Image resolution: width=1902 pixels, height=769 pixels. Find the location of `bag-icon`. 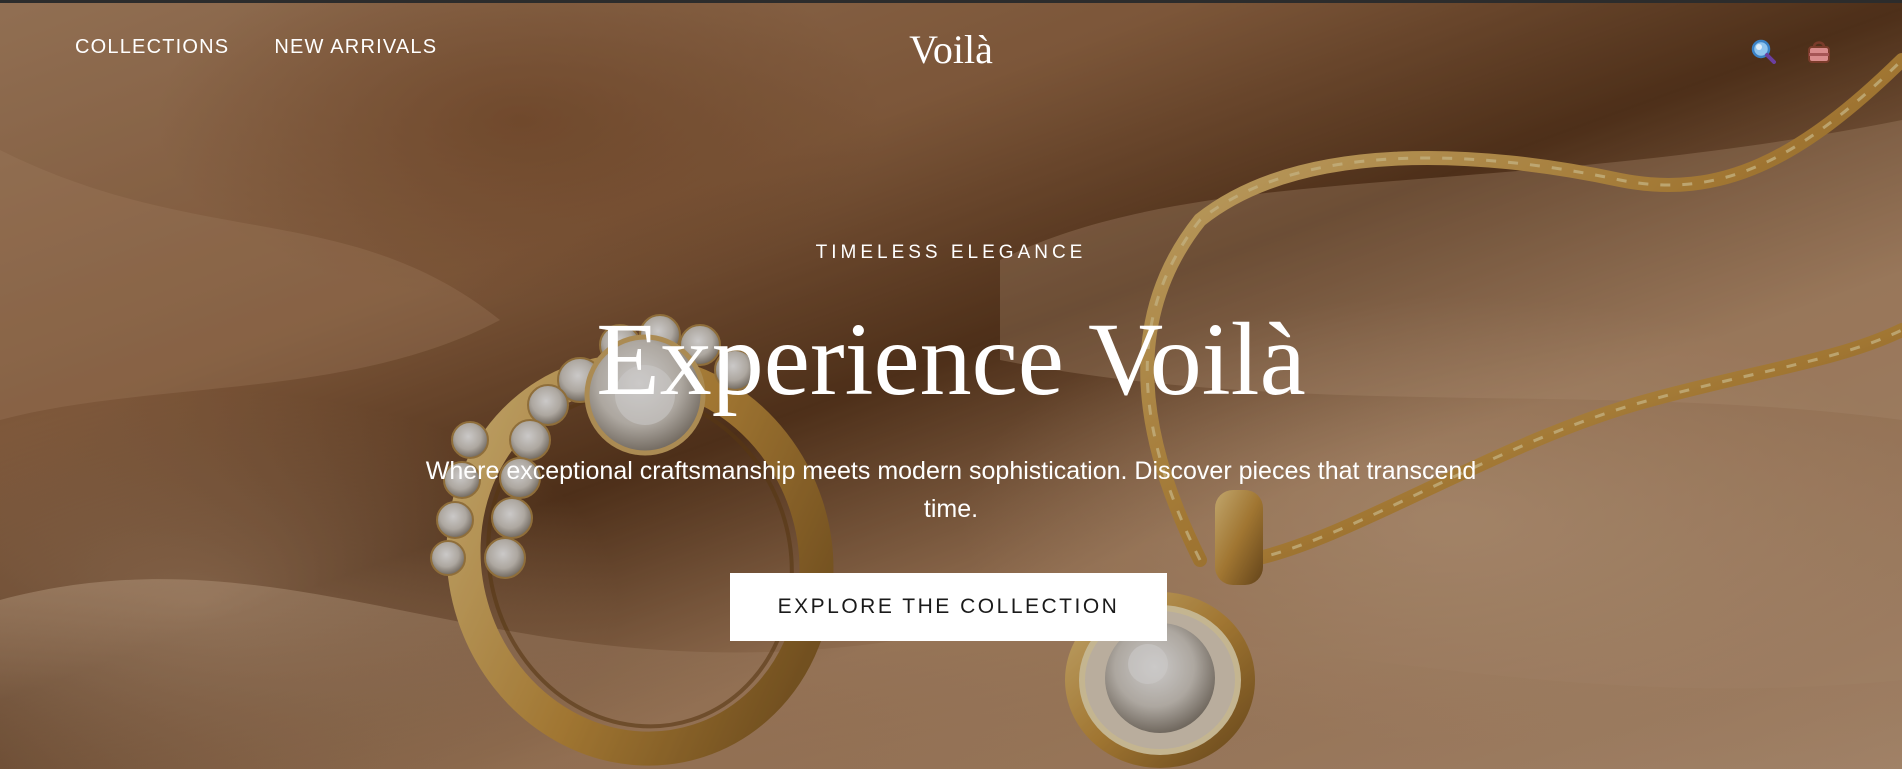

bag-icon is located at coordinates (1819, 52).